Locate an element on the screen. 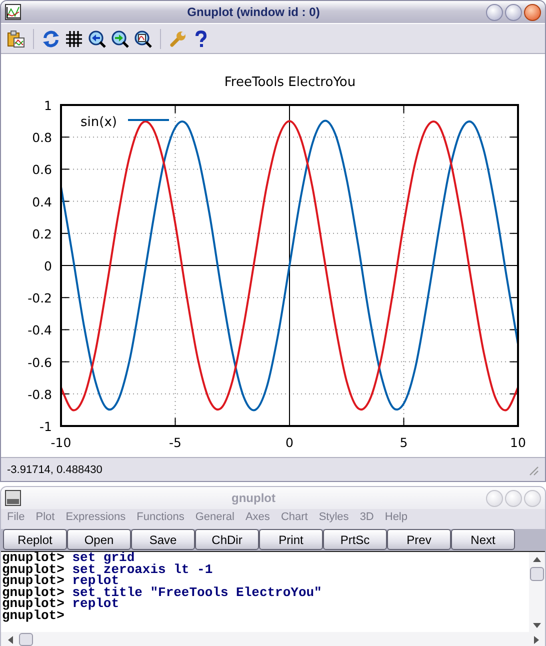 The width and height of the screenshot is (546, 646). legend-line is located at coordinates (148, 120).